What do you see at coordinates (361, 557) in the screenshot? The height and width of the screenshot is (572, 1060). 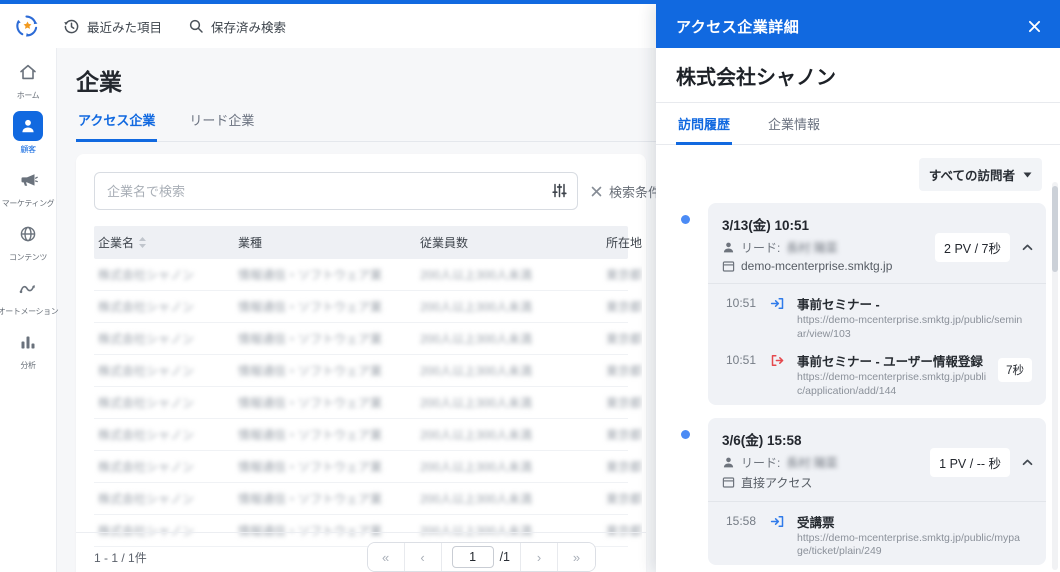 I see `pagination-row: 1 - 1 / 1件 « ‹ /1 › »` at bounding box center [361, 557].